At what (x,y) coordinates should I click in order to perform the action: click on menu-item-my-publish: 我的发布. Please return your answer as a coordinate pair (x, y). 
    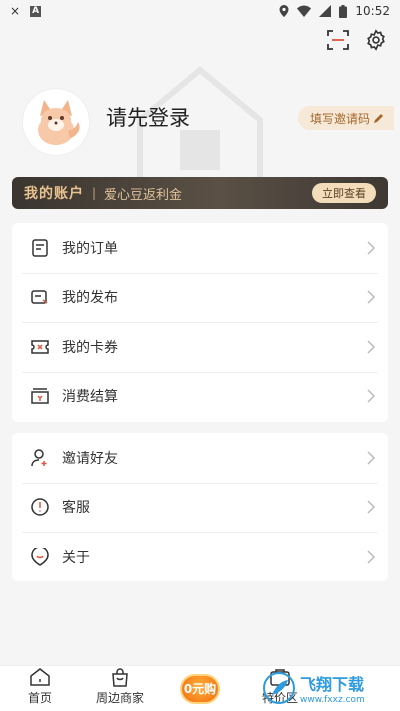
    Looking at the image, I should click on (200, 297).